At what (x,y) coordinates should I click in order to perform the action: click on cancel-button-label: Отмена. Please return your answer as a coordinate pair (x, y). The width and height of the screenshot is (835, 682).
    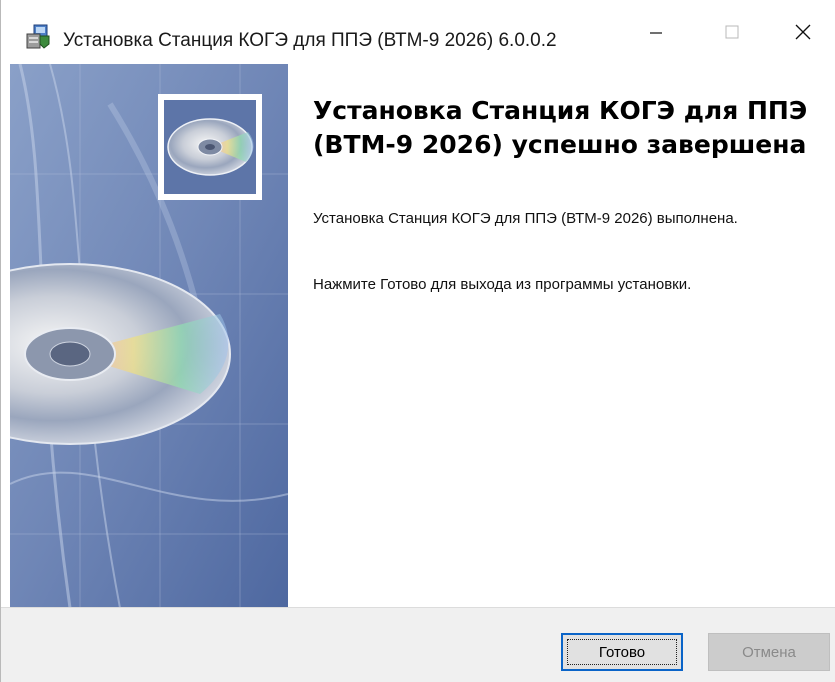
    Looking at the image, I should click on (769, 652).